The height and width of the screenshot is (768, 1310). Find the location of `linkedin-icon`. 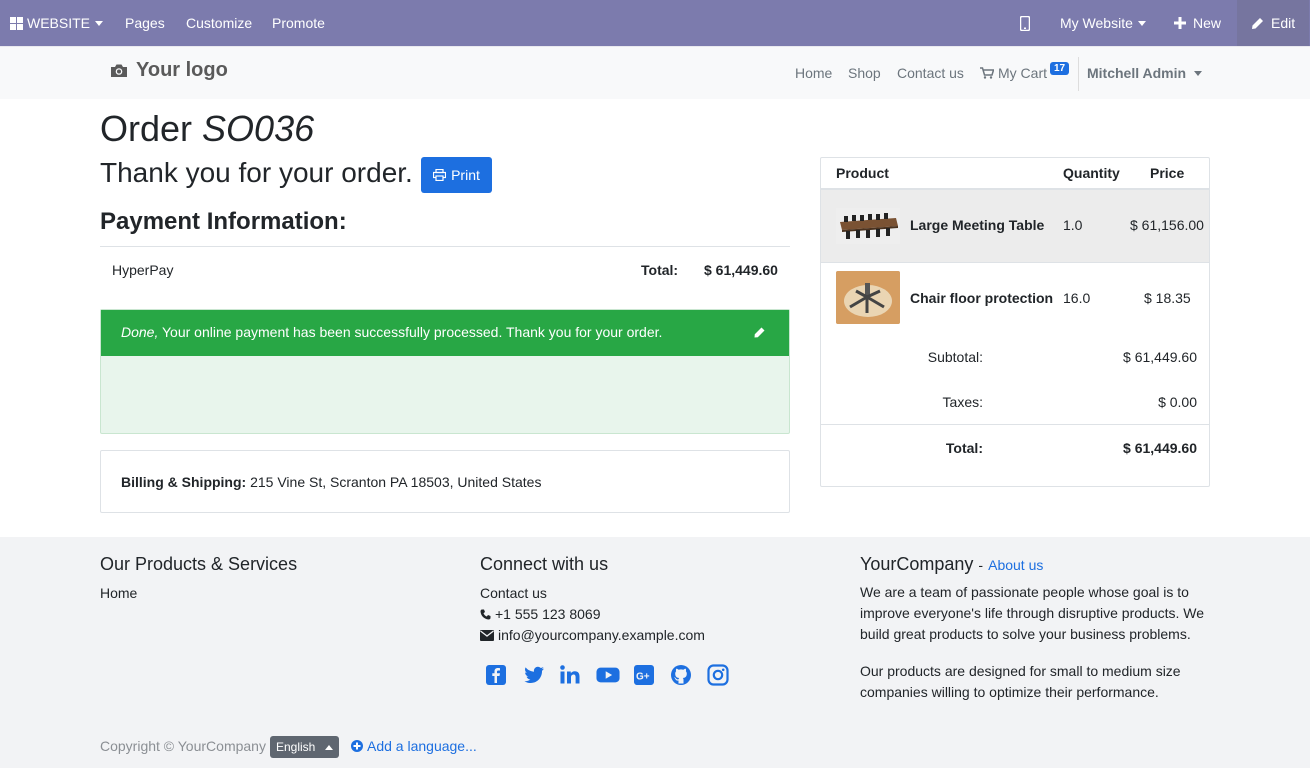

linkedin-icon is located at coordinates (571, 676).